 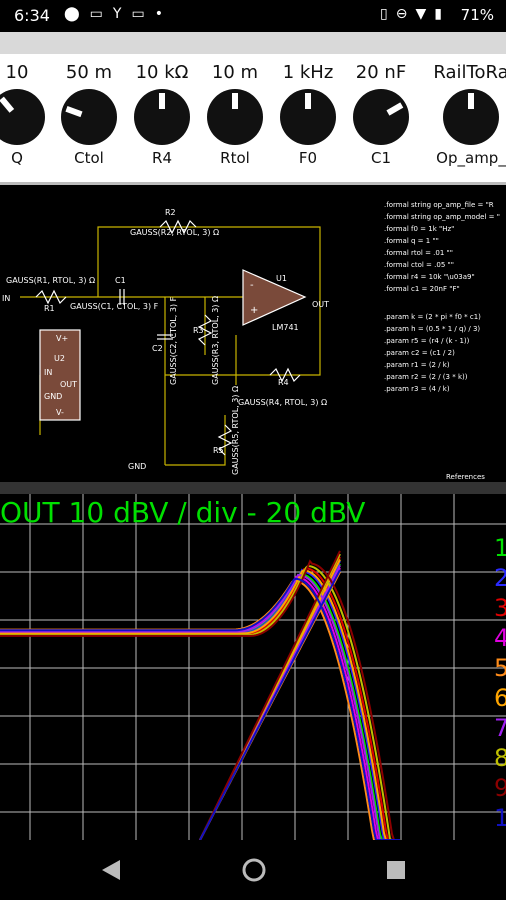 I want to click on directive: .formal q = 1 "", so click(x=411, y=241).